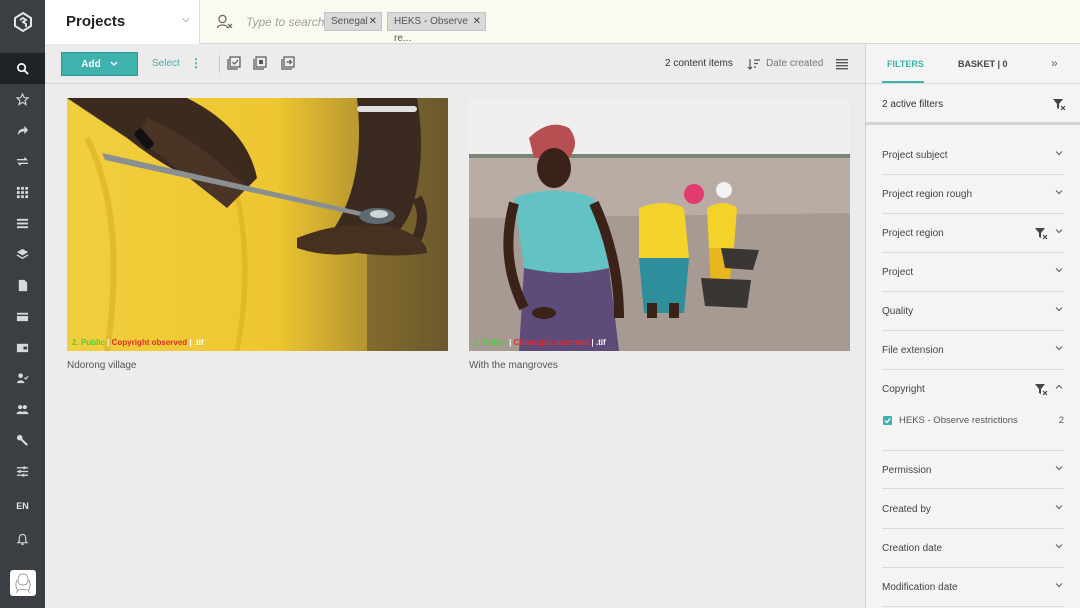  What do you see at coordinates (22, 192) in the screenshot?
I see `rail-grid-icon` at bounding box center [22, 192].